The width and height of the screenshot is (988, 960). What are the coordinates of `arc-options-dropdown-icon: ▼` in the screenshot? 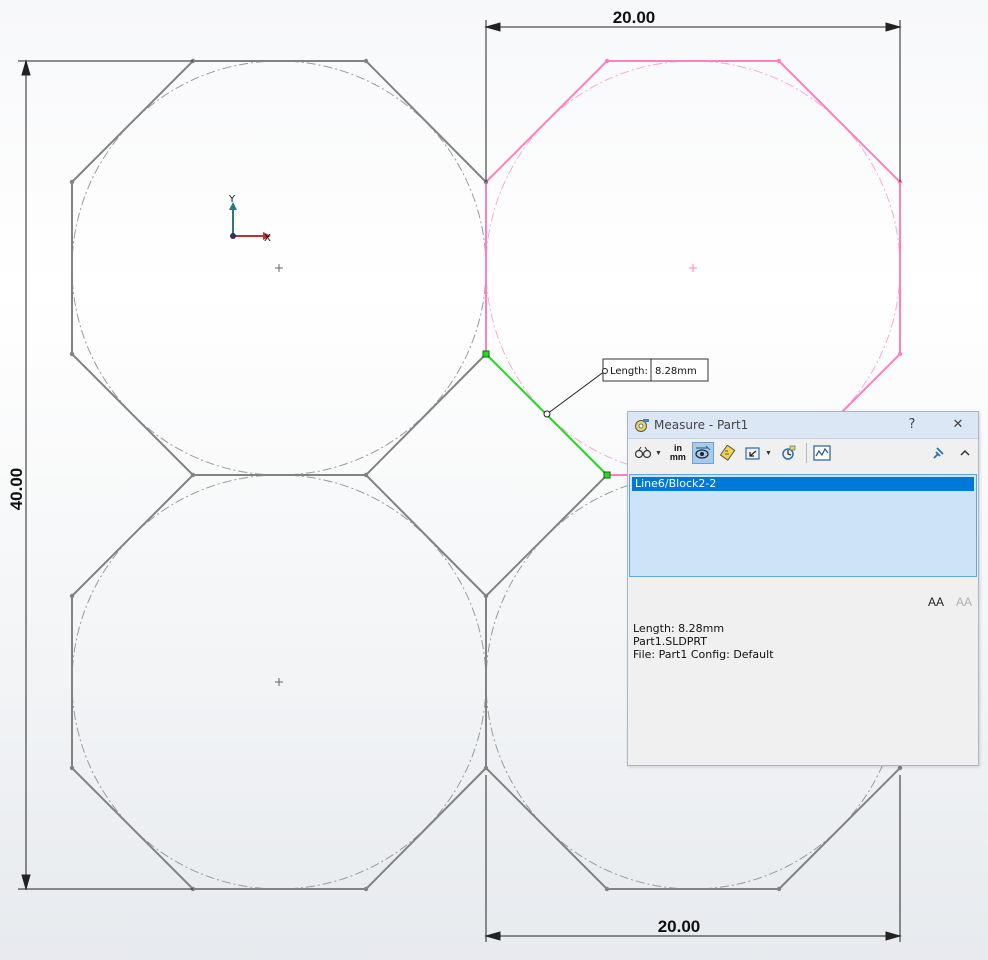 It's located at (658, 453).